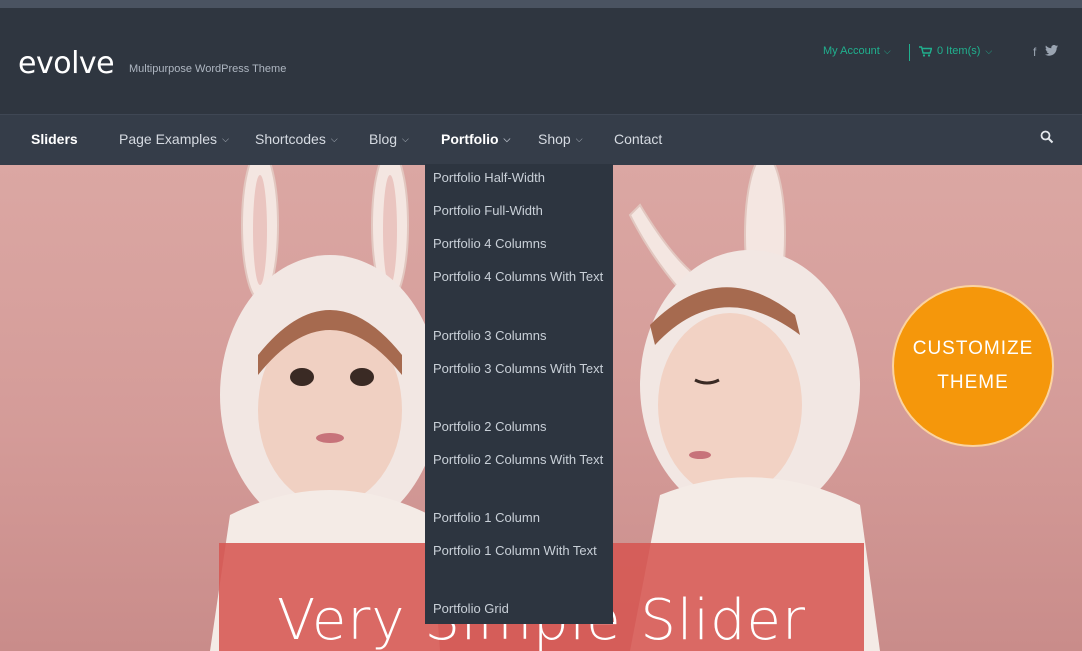  Describe the element at coordinates (925, 51) in the screenshot. I see `cart-icon` at that location.